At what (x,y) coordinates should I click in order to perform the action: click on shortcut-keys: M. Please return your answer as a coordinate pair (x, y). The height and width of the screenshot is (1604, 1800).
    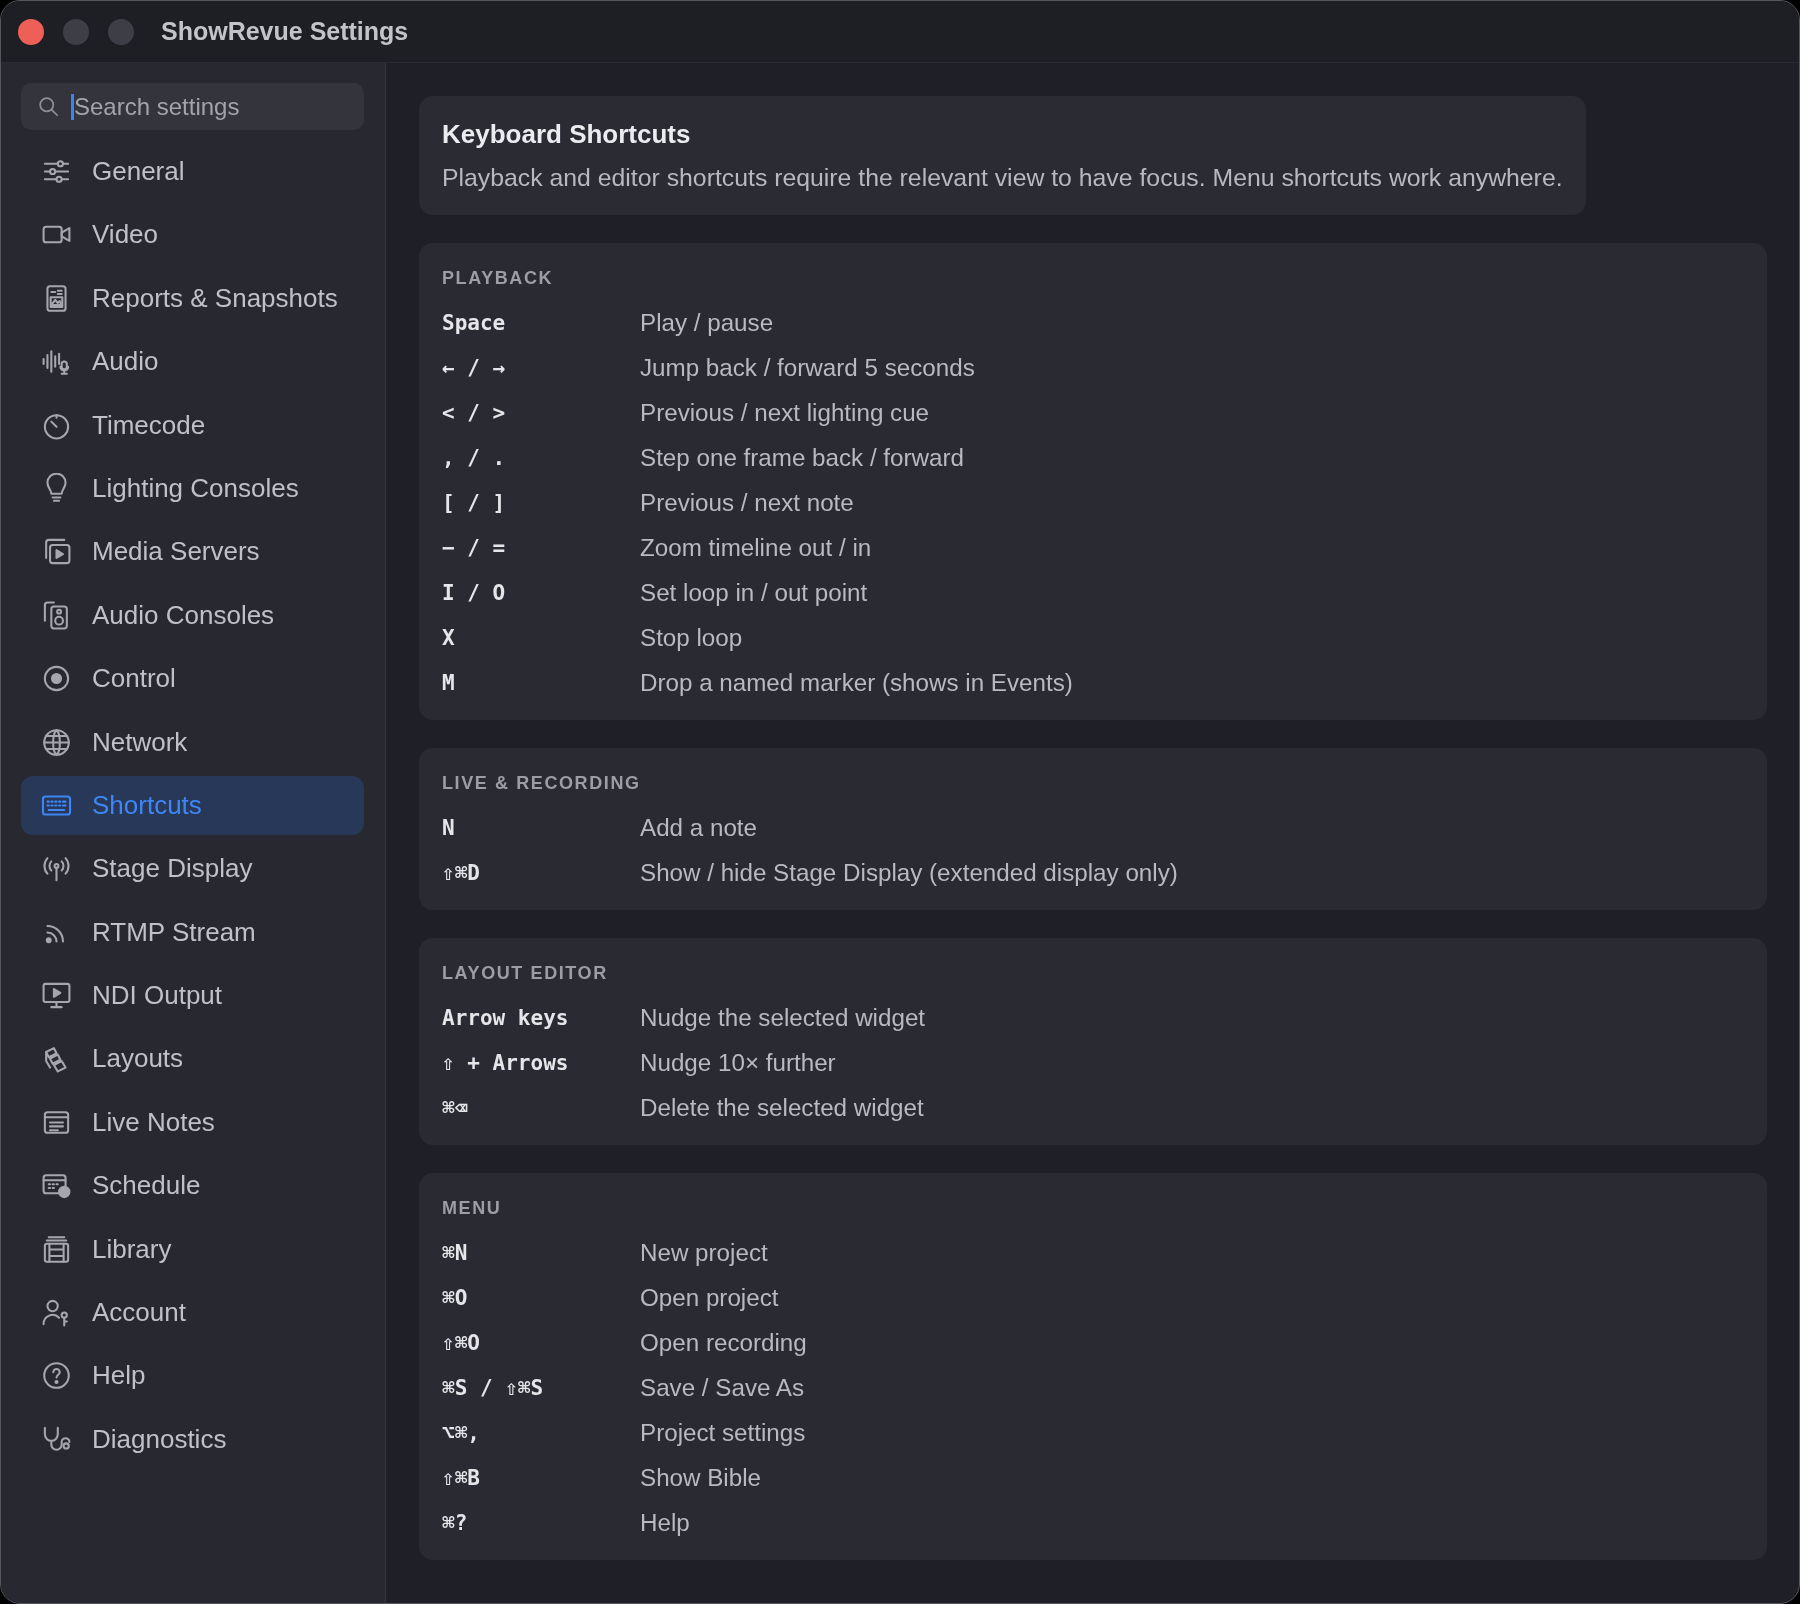
    Looking at the image, I should click on (541, 682).